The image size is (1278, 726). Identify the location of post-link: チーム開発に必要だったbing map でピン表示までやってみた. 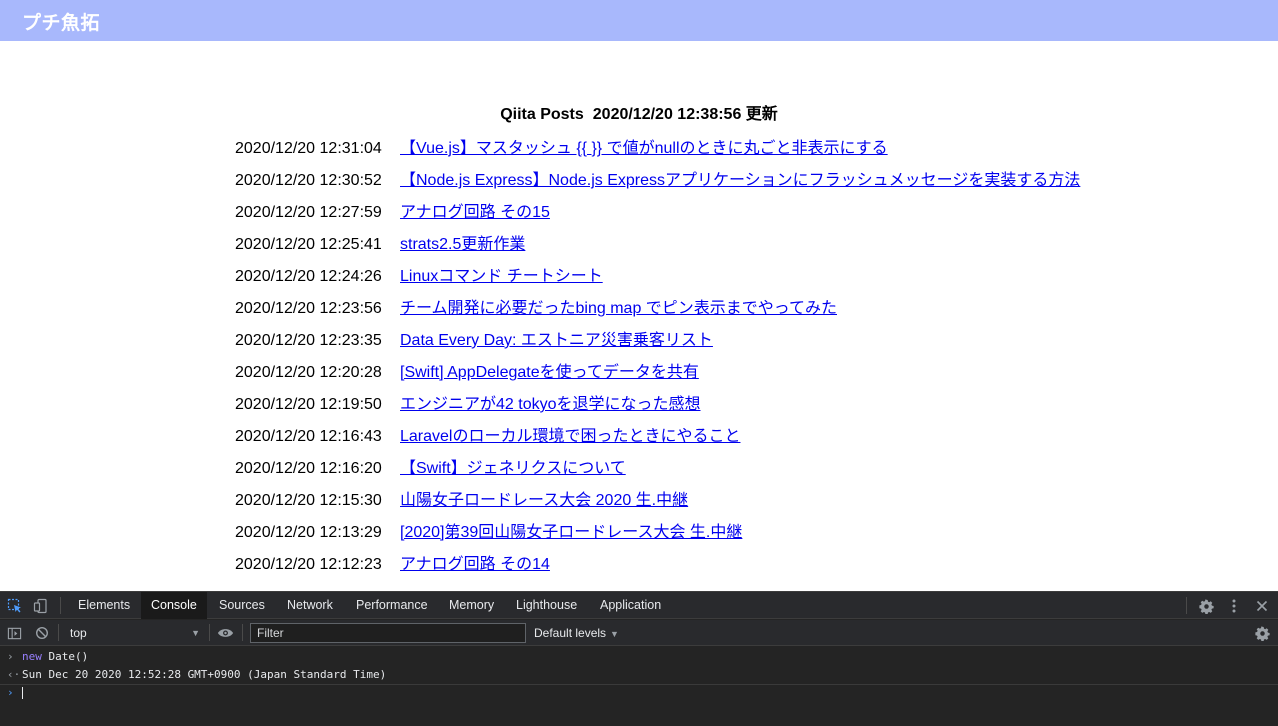
(618, 309).